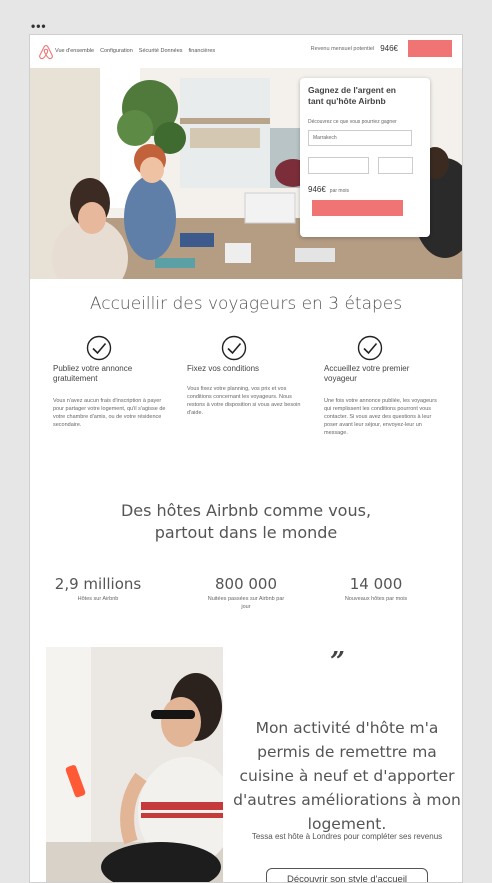 Image resolution: width=492 pixels, height=883 pixels. What do you see at coordinates (360, 138) in the screenshot?
I see `city-input` at bounding box center [360, 138].